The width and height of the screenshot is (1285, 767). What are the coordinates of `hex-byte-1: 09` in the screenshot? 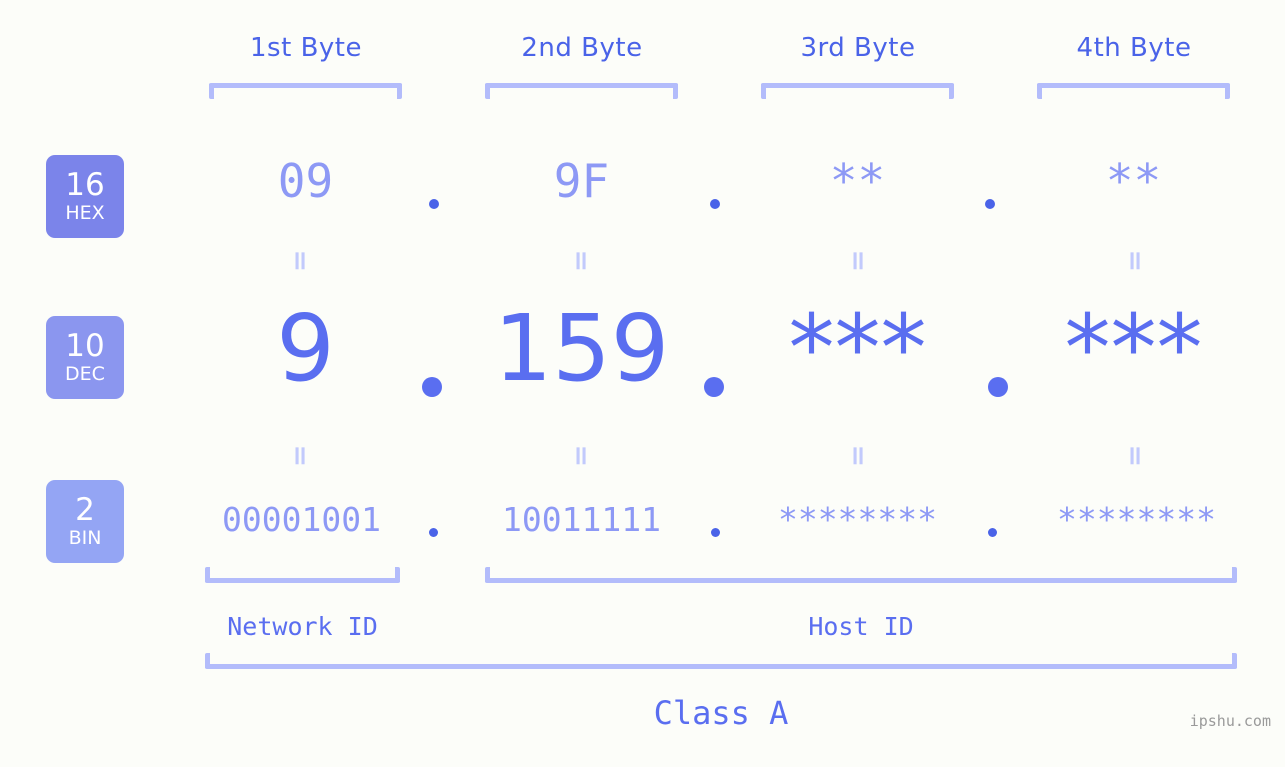 It's located at (305, 181).